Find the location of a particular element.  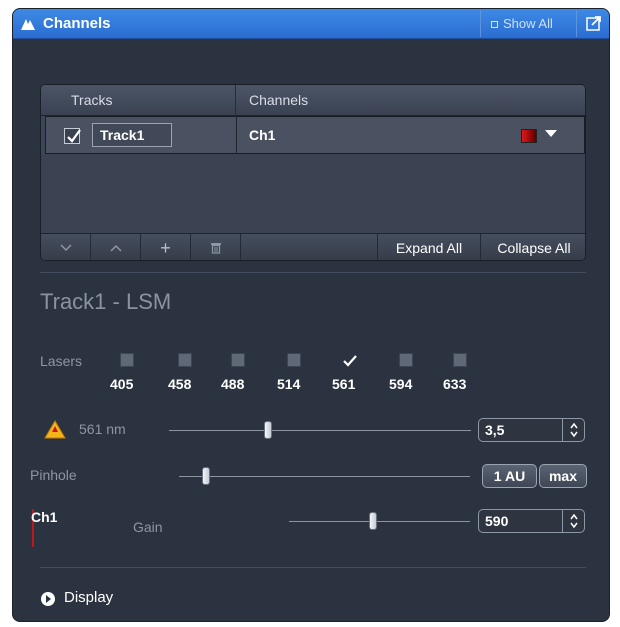

pinhole-slider is located at coordinates (324, 476).